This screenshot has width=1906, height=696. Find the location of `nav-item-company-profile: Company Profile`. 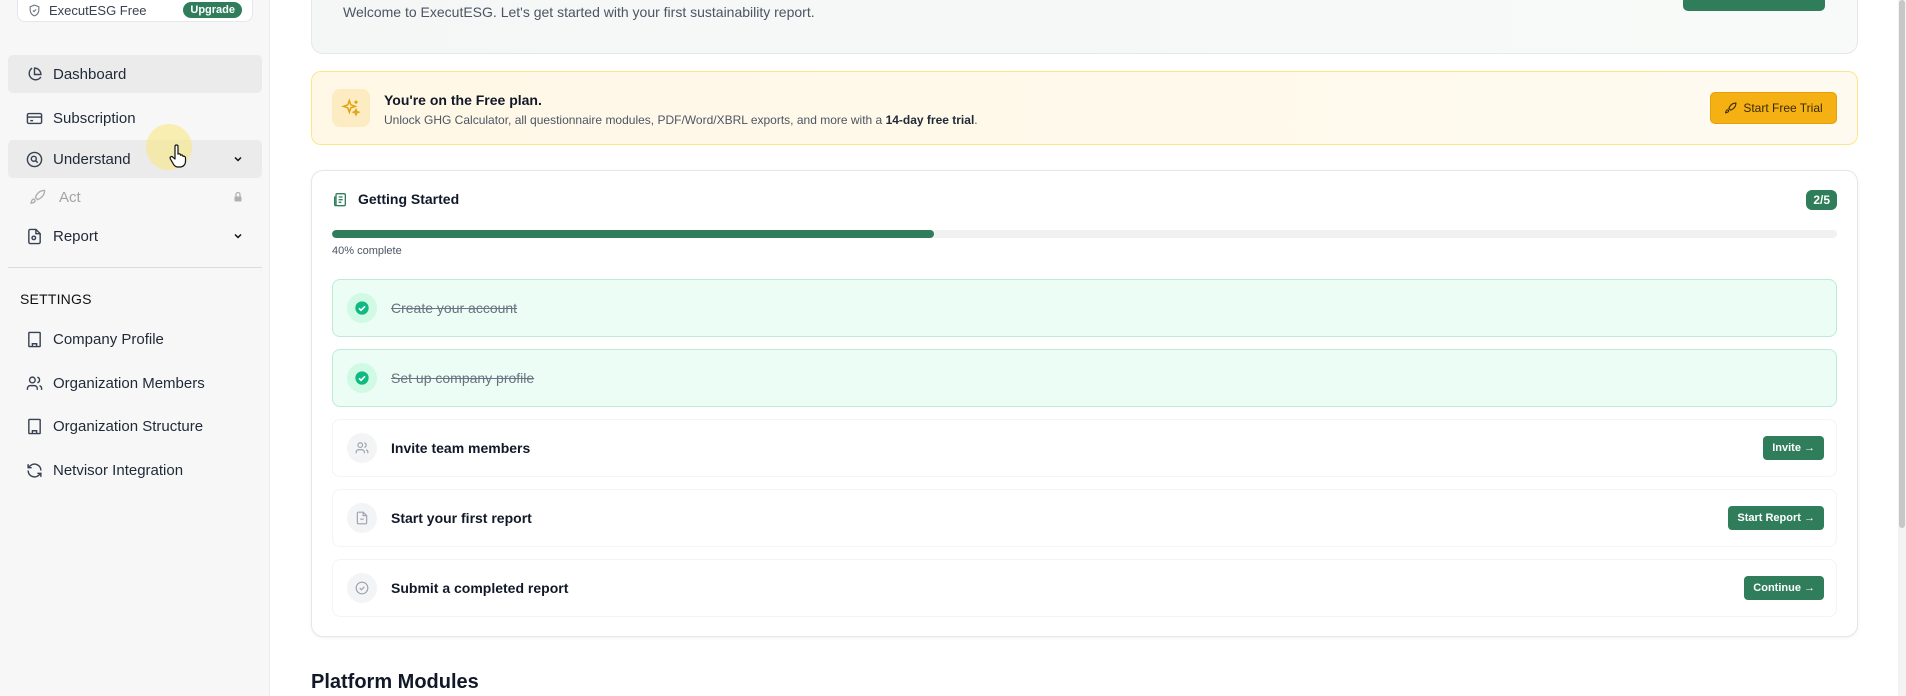

nav-item-company-profile: Company Profile is located at coordinates (135, 339).